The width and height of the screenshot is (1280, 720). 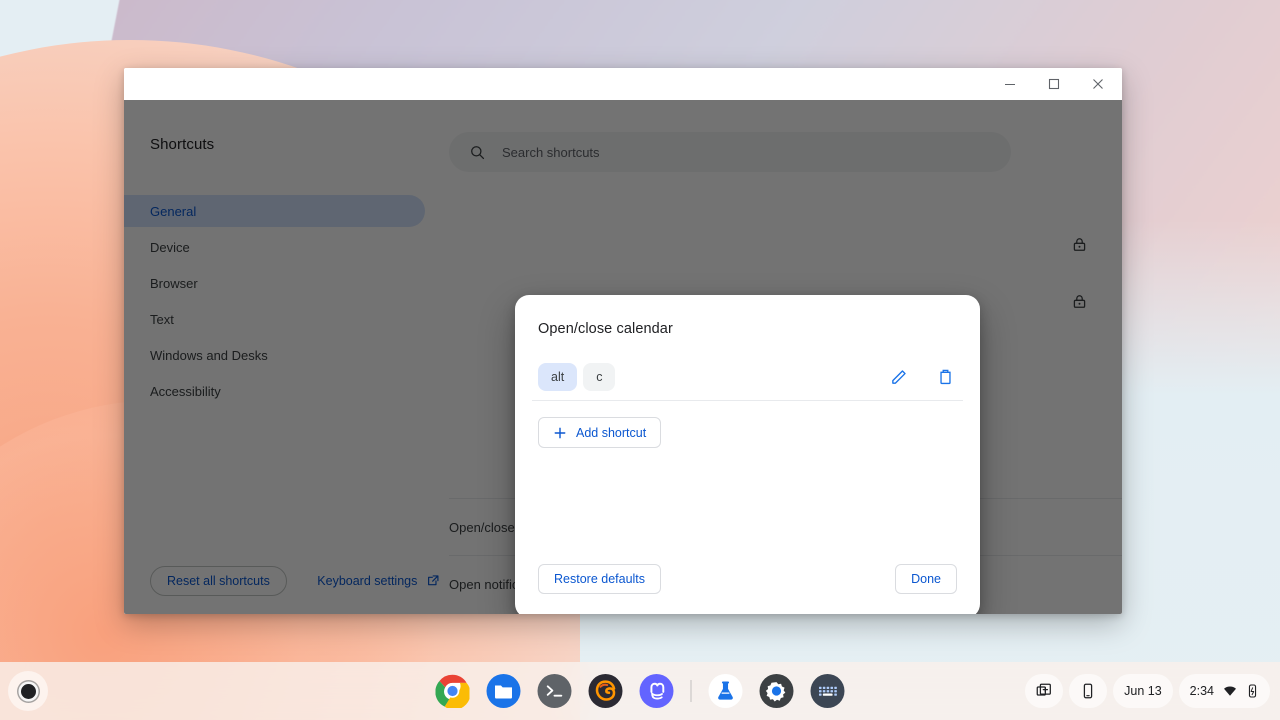 I want to click on done-button: Done, so click(x=926, y=579).